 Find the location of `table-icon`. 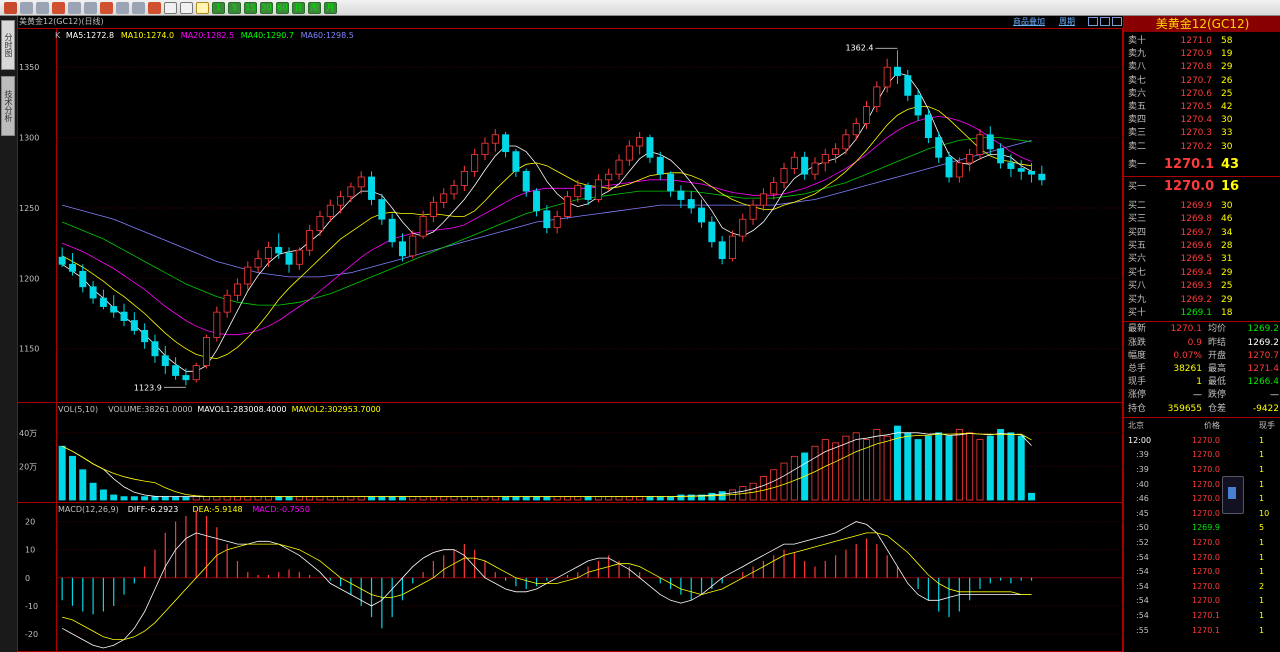

table-icon is located at coordinates (170, 7).